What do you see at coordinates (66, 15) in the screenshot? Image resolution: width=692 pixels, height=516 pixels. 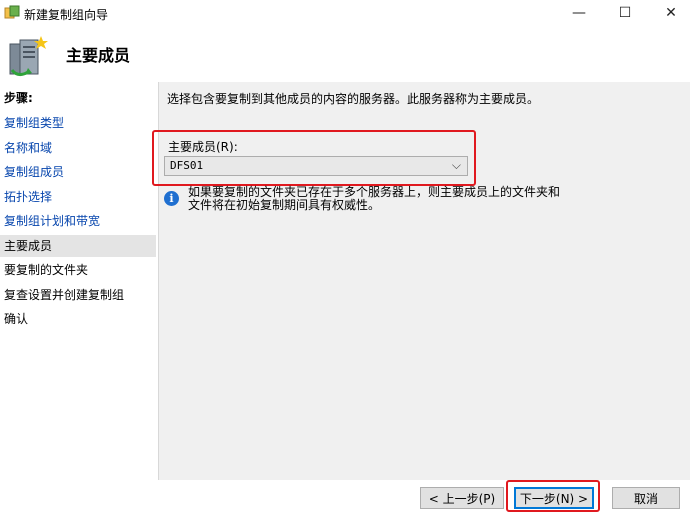 I see `window-title: 新建复制组向导` at bounding box center [66, 15].